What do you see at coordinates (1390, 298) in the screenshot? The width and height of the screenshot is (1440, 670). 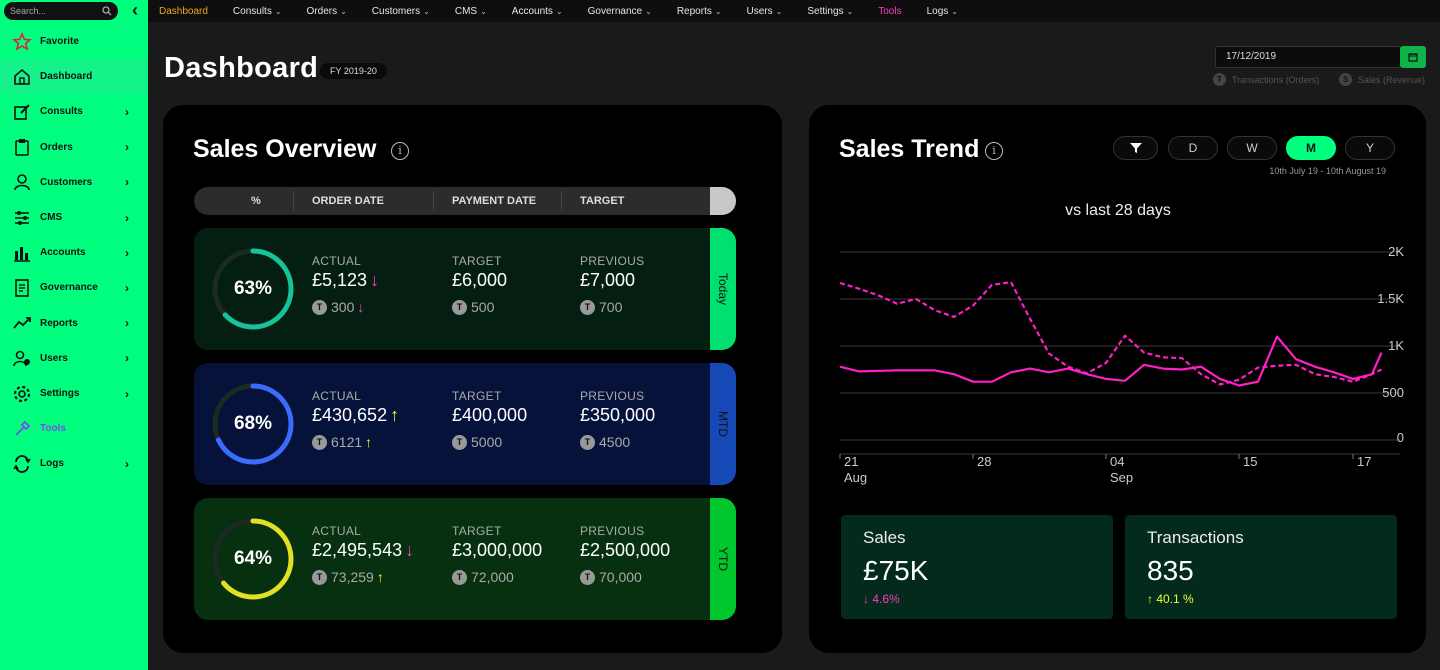 I see `y-tick-label: 1.5K` at bounding box center [1390, 298].